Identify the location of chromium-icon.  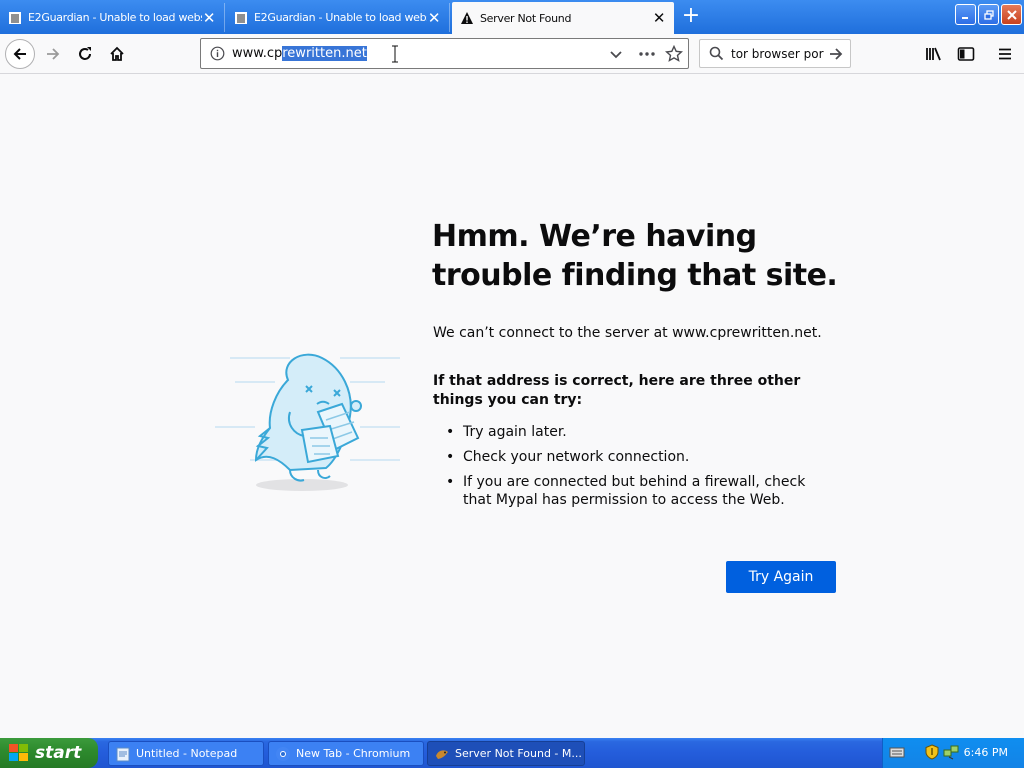
(283, 754).